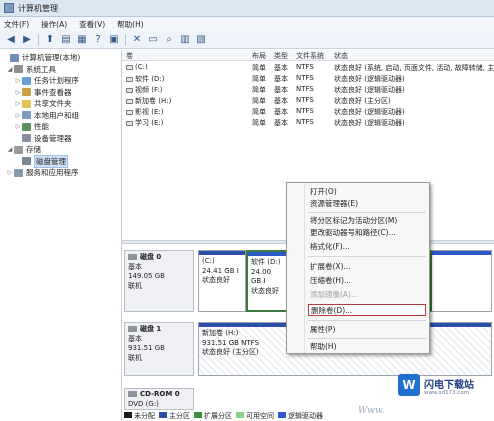 The width and height of the screenshot is (494, 421). What do you see at coordinates (308, 79) in the screenshot?
I see `table-row: 软件 (D:) 简单 基本 NTFS 状态良好 (逻辑驱动器)` at bounding box center [308, 79].